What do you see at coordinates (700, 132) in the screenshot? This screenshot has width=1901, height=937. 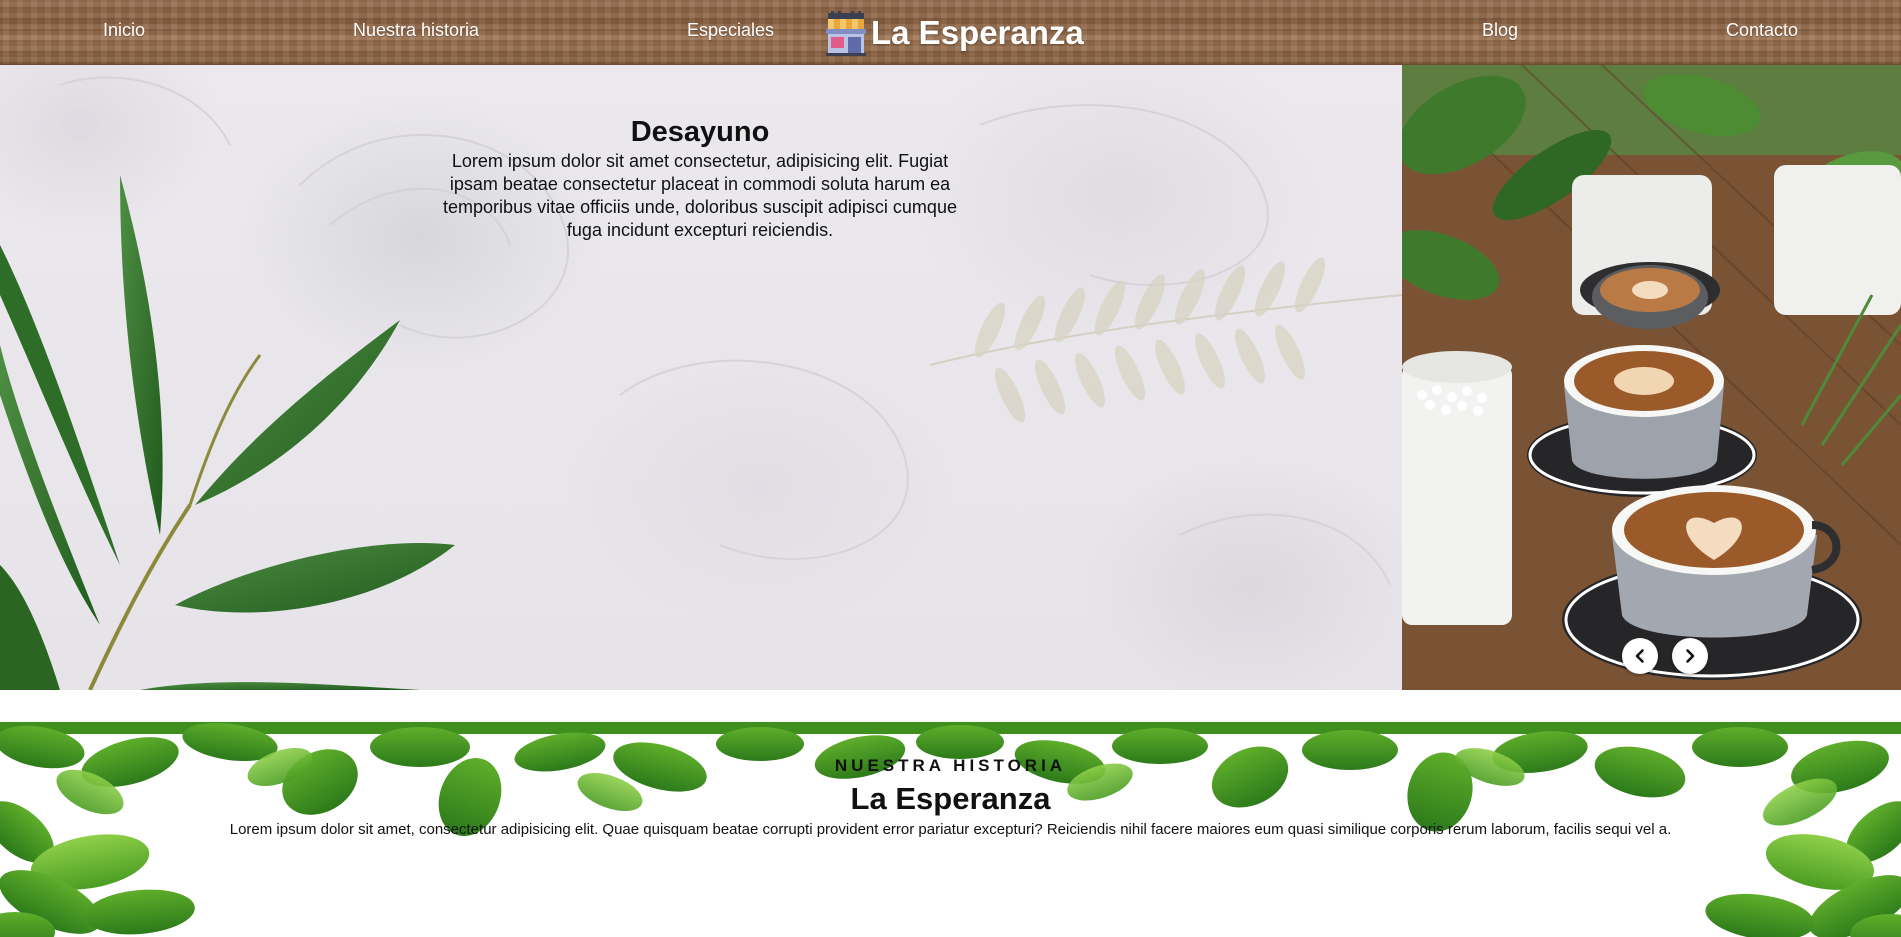 I see `hero-title: Desayuno` at bounding box center [700, 132].